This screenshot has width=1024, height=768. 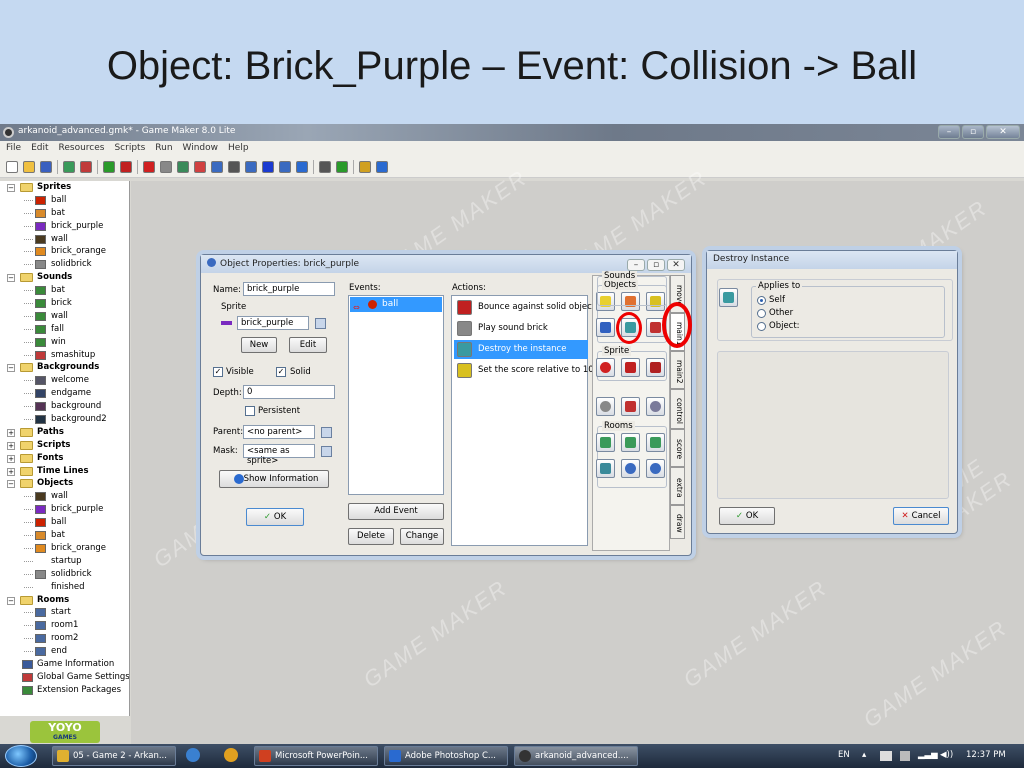 I want to click on tree-item: room1, so click(x=64, y=625).